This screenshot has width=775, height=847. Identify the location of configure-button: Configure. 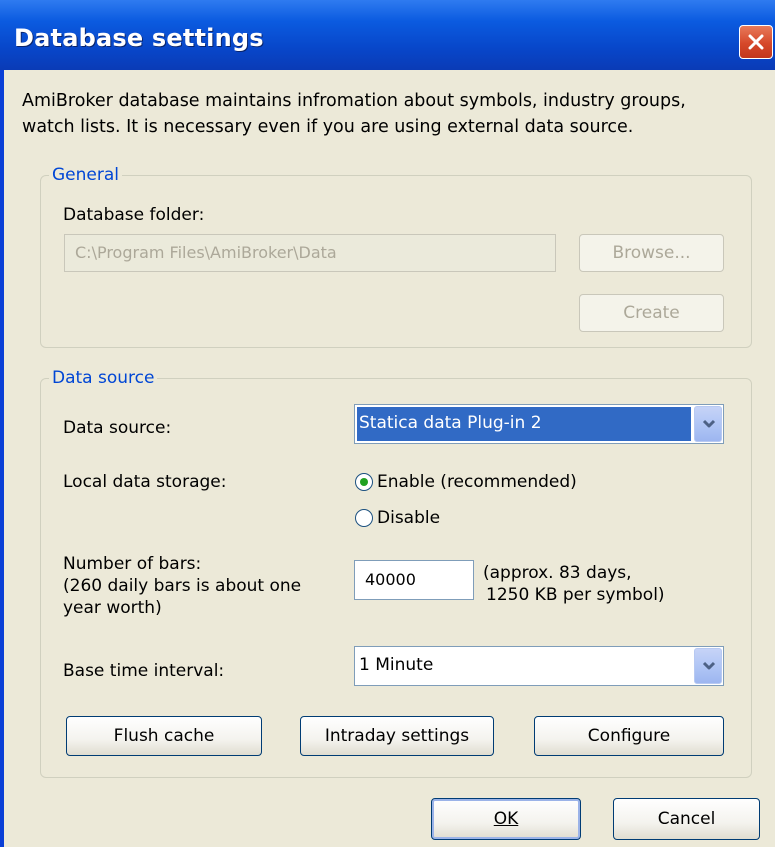
(629, 736).